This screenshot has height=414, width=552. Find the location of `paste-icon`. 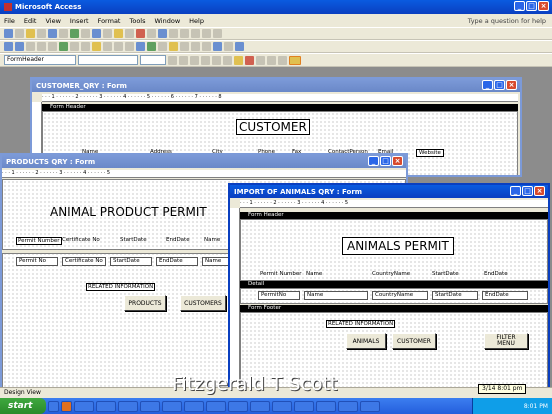

paste-icon is located at coordinates (96, 46).